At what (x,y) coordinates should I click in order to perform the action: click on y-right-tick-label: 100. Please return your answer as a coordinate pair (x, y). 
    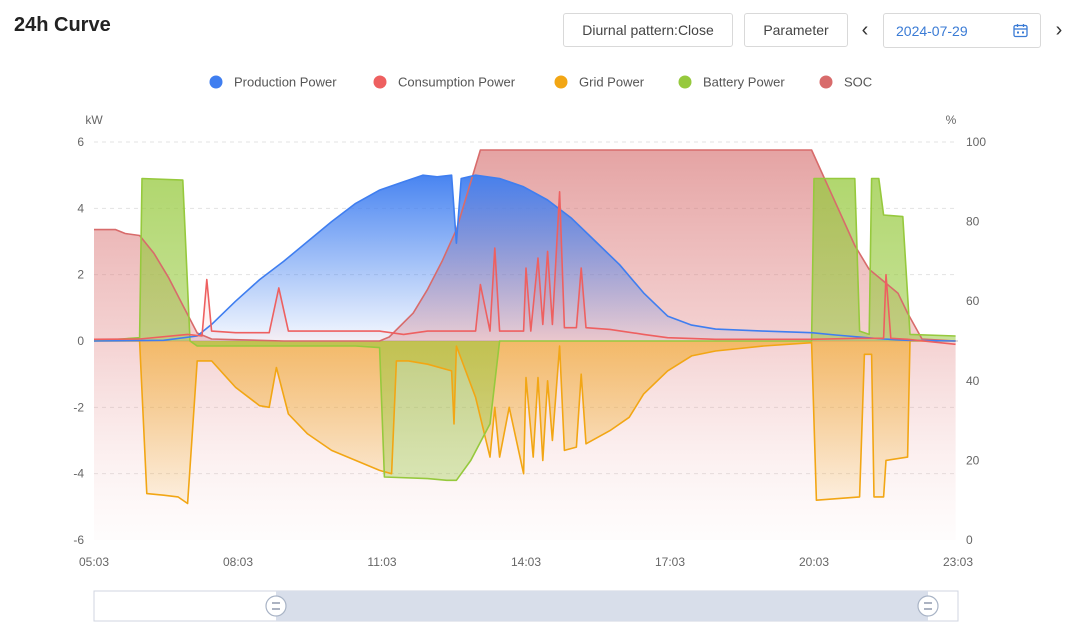
    Looking at the image, I should click on (976, 142).